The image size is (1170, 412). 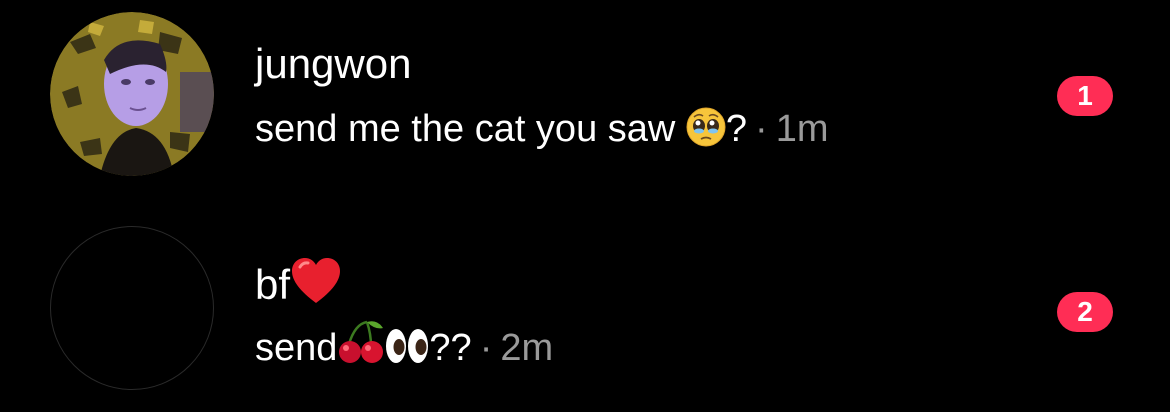 What do you see at coordinates (361, 348) in the screenshot?
I see `cherries-icon` at bounding box center [361, 348].